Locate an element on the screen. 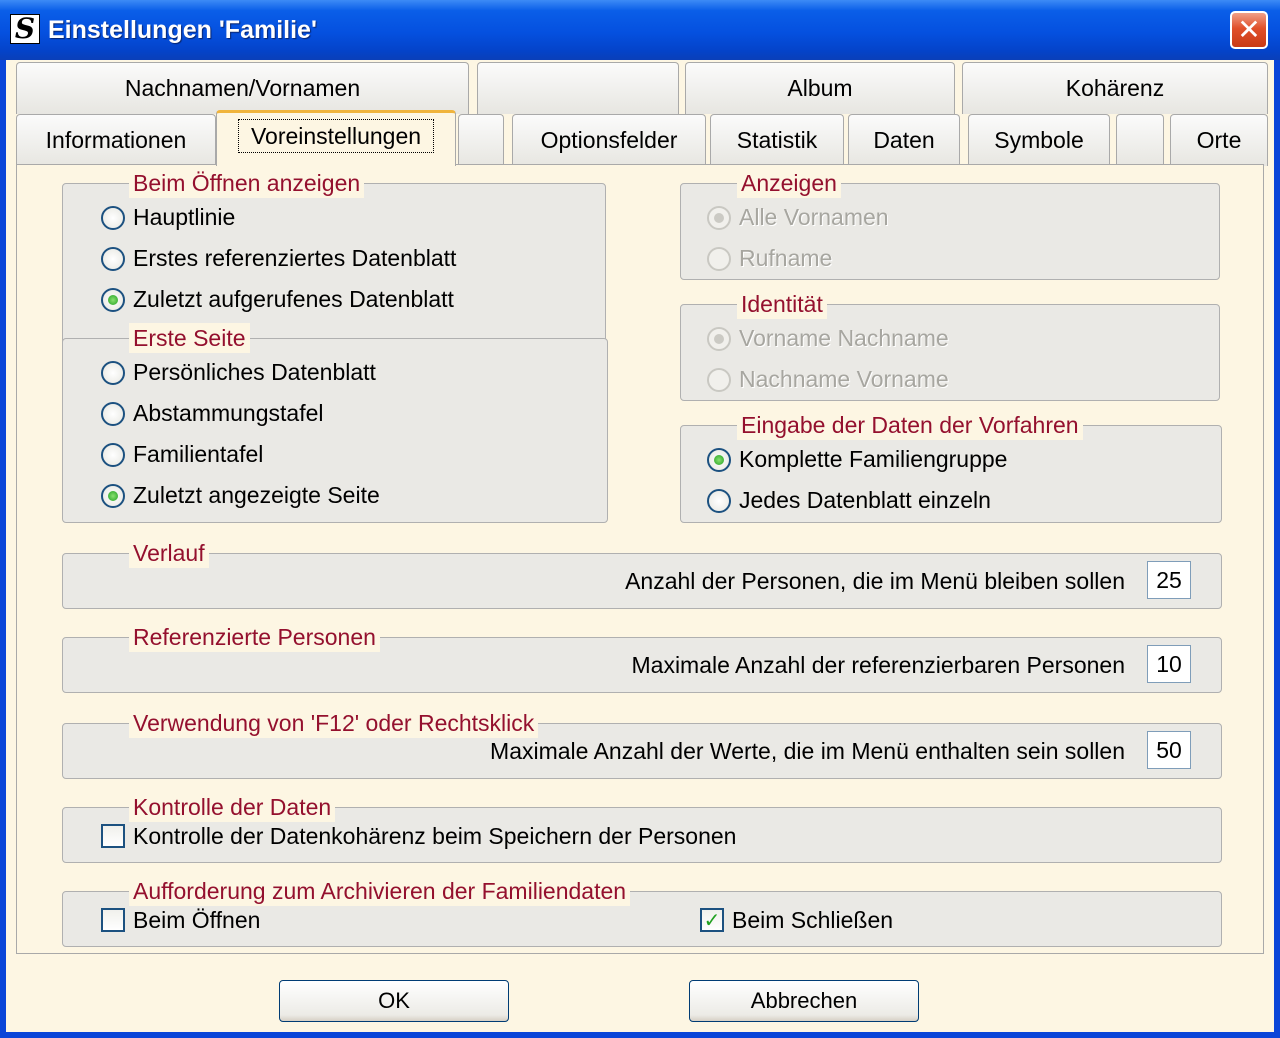 This screenshot has height=1038, width=1280. radio-label: Zuletzt aufgerufenes Datenblatt is located at coordinates (293, 299).